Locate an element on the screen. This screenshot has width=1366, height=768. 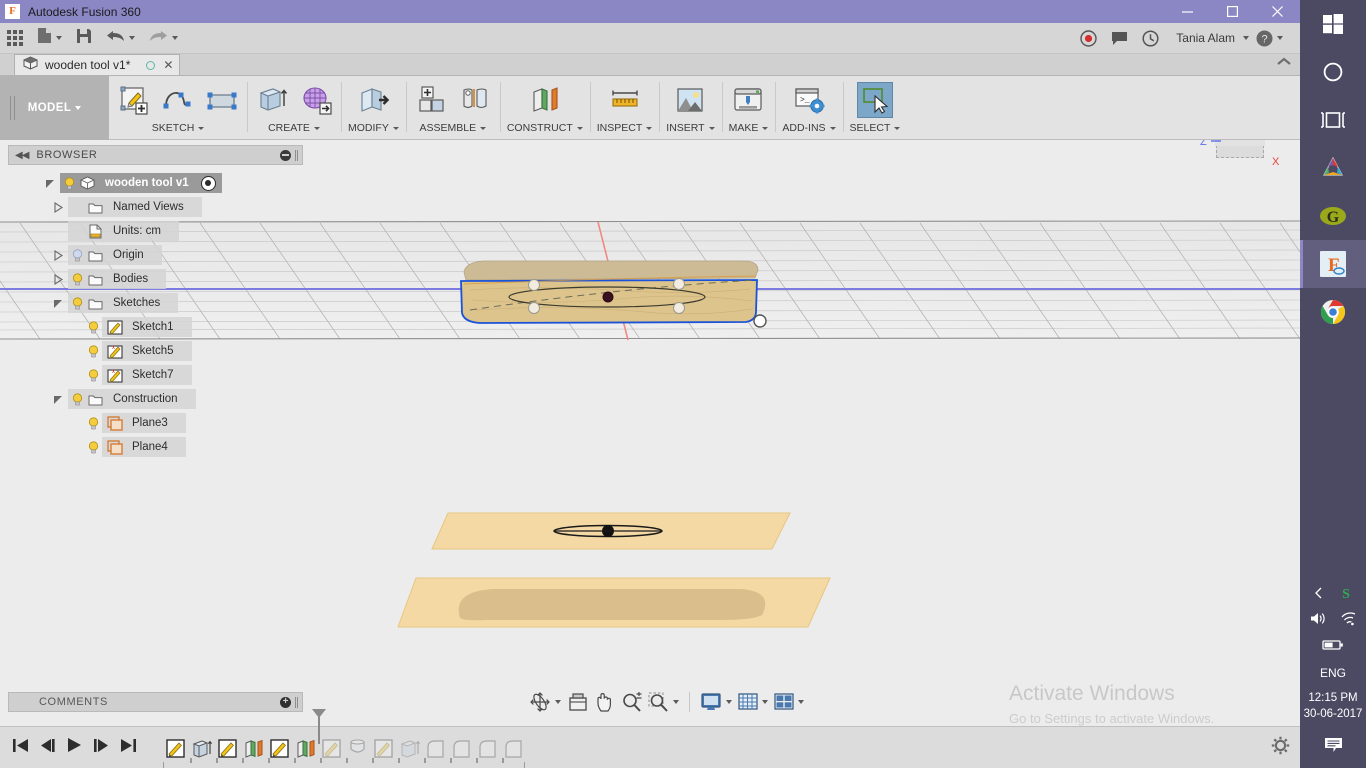
wifi-icon is located at coordinates (1348, 621).